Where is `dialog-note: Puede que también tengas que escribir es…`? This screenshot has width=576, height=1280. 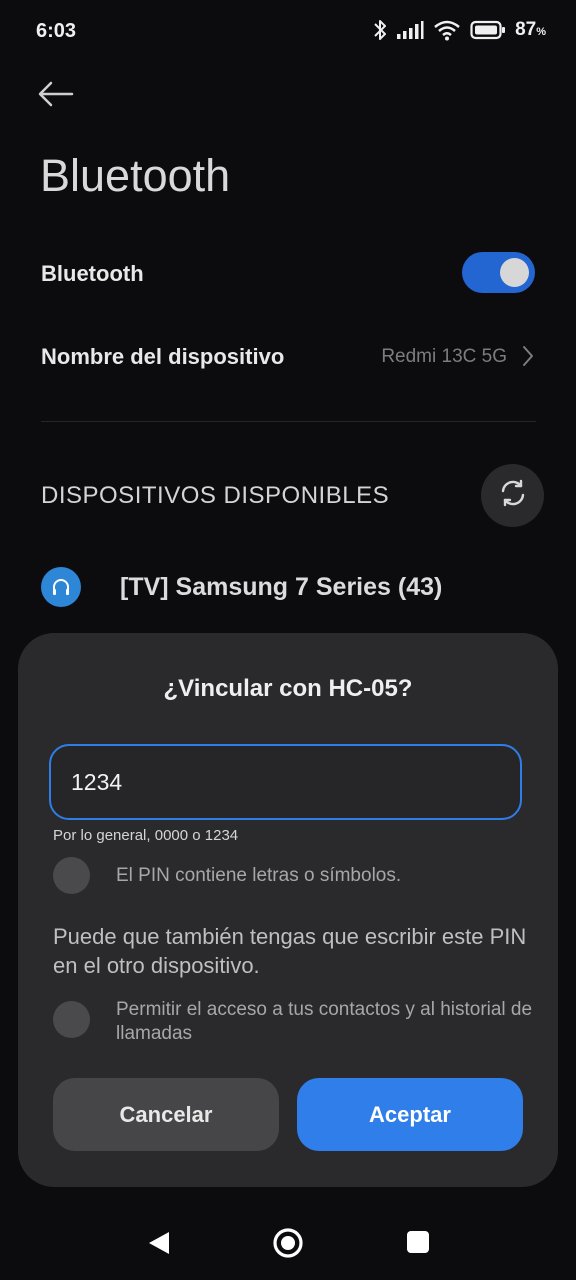 dialog-note: Puede que también tengas que escribir es… is located at coordinates (290, 951).